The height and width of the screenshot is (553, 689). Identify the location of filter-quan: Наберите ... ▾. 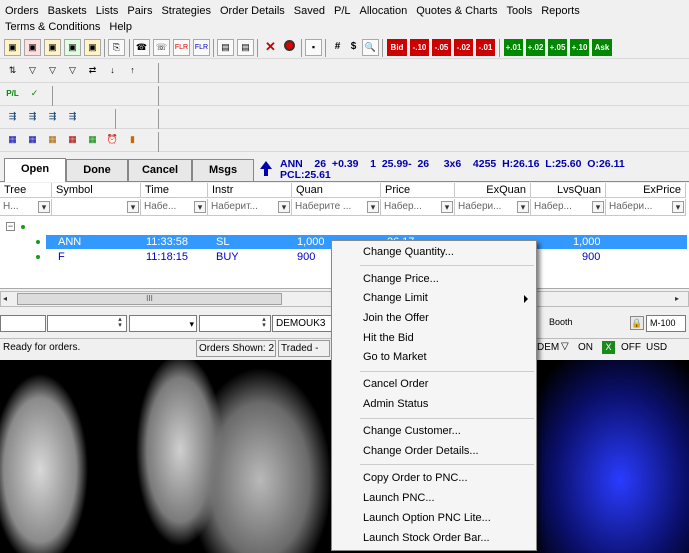
(336, 207).